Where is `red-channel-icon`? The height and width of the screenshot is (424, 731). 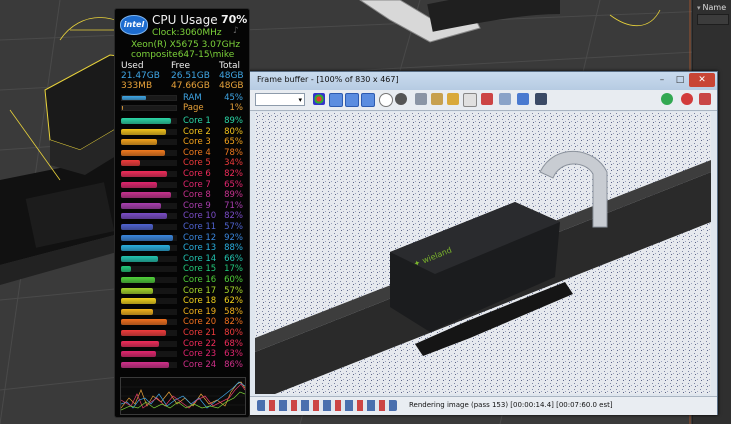 red-channel-icon is located at coordinates (336, 100).